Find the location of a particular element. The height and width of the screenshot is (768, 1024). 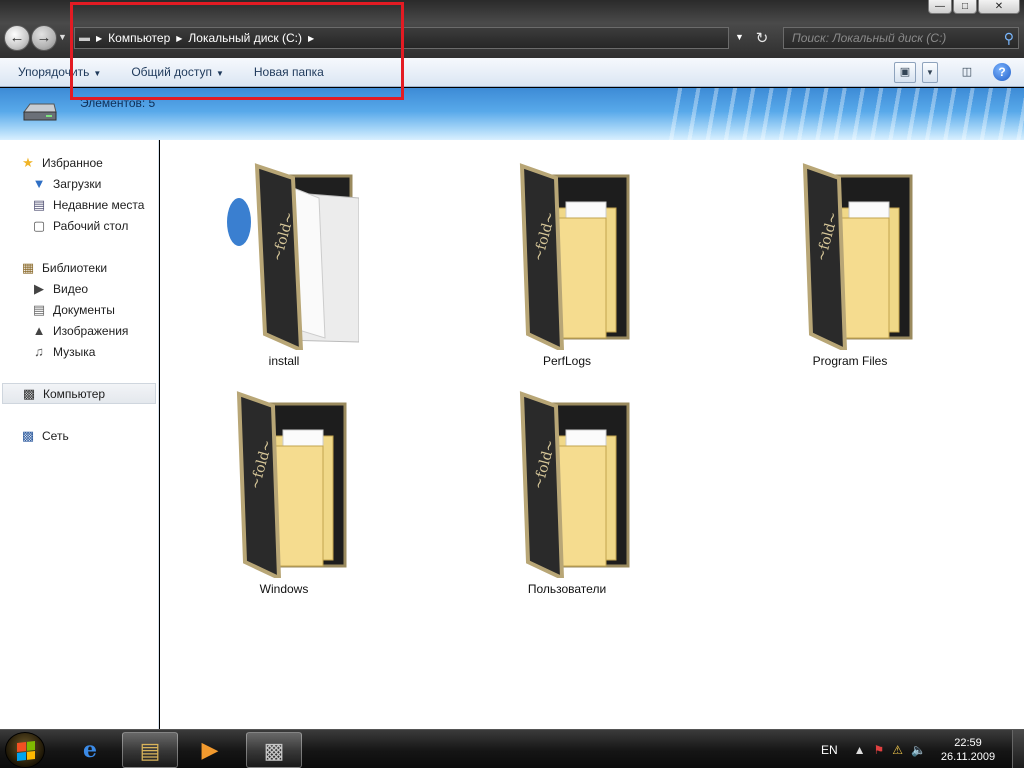

nav-label: Документы is located at coordinates (84, 309).